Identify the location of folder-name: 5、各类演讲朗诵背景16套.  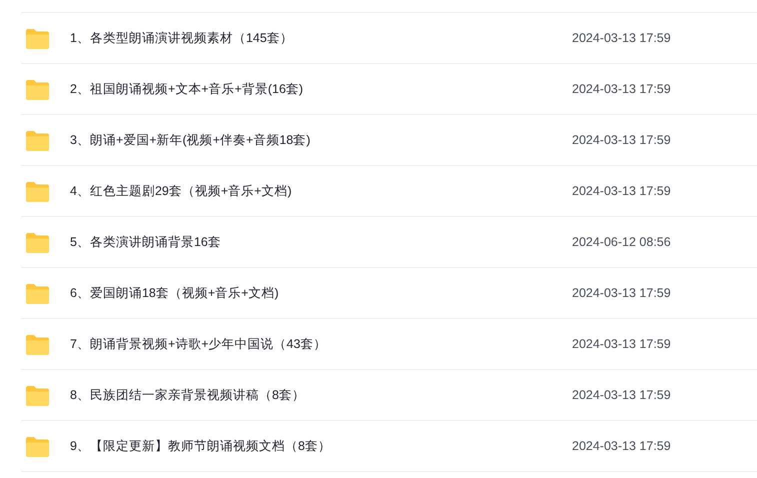
(310, 242).